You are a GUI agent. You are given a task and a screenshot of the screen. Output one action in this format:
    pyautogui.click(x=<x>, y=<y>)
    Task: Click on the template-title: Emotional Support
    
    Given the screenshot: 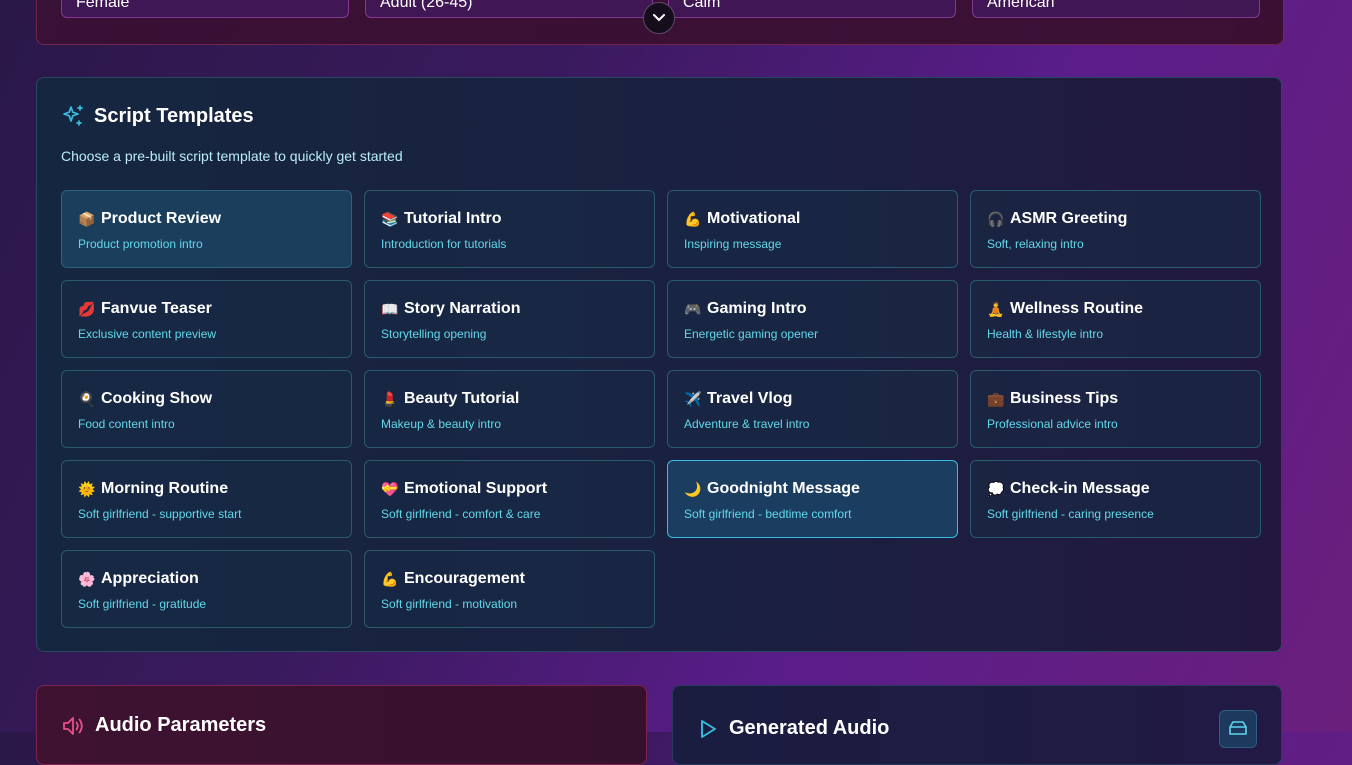 What is the action you would take?
    pyautogui.click(x=476, y=488)
    